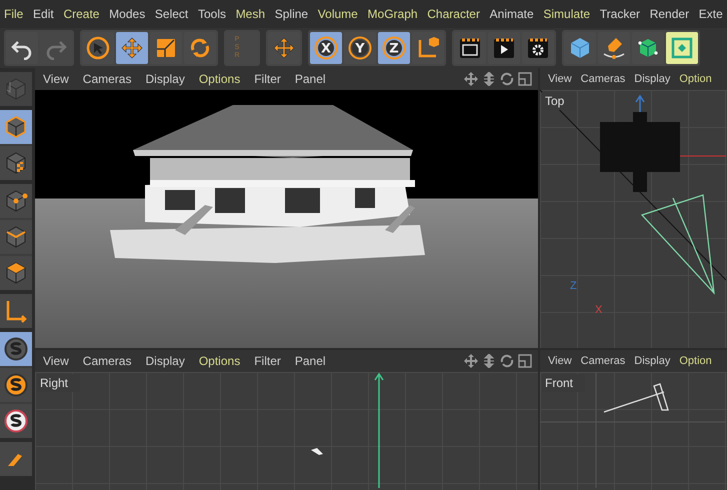  I want to click on scale-icon, so click(166, 48).